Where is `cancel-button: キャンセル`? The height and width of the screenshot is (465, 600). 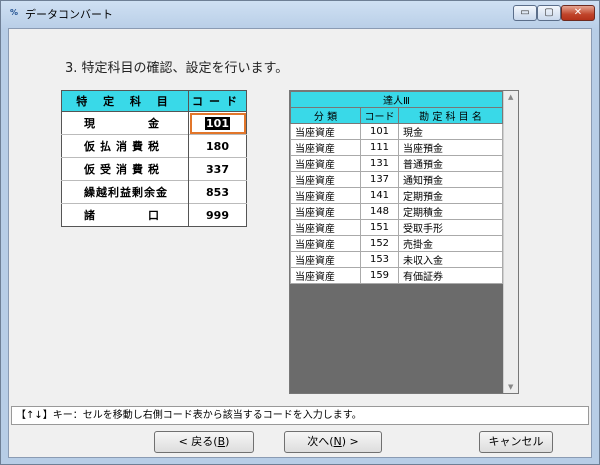
cancel-button: キャンセル is located at coordinates (516, 442).